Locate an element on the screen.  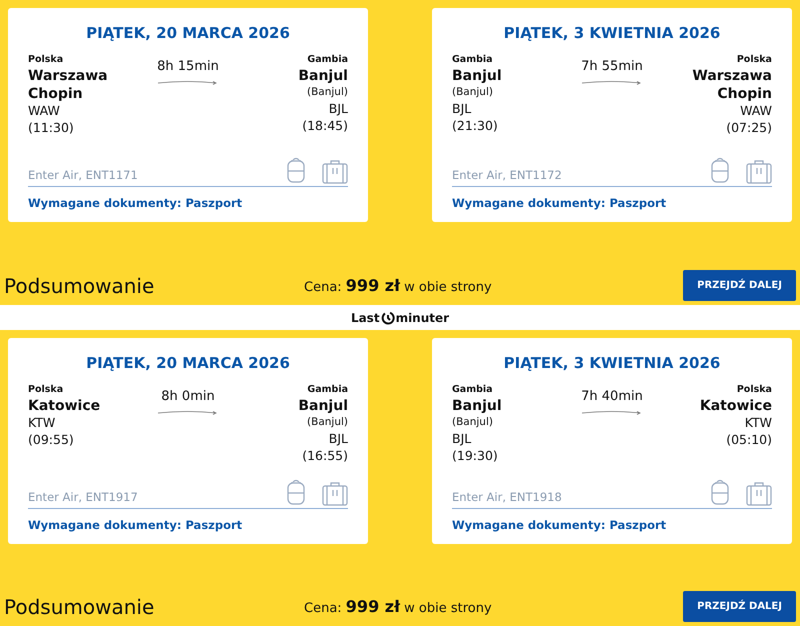
flight-duration: 8h 0min is located at coordinates (188, 397).